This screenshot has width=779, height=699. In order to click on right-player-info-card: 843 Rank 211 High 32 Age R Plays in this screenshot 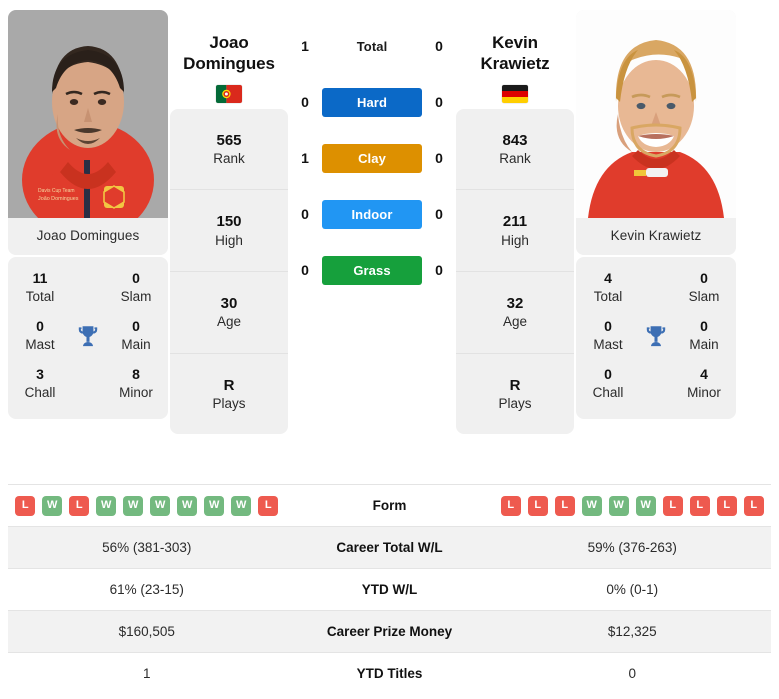, I will do `click(515, 271)`.